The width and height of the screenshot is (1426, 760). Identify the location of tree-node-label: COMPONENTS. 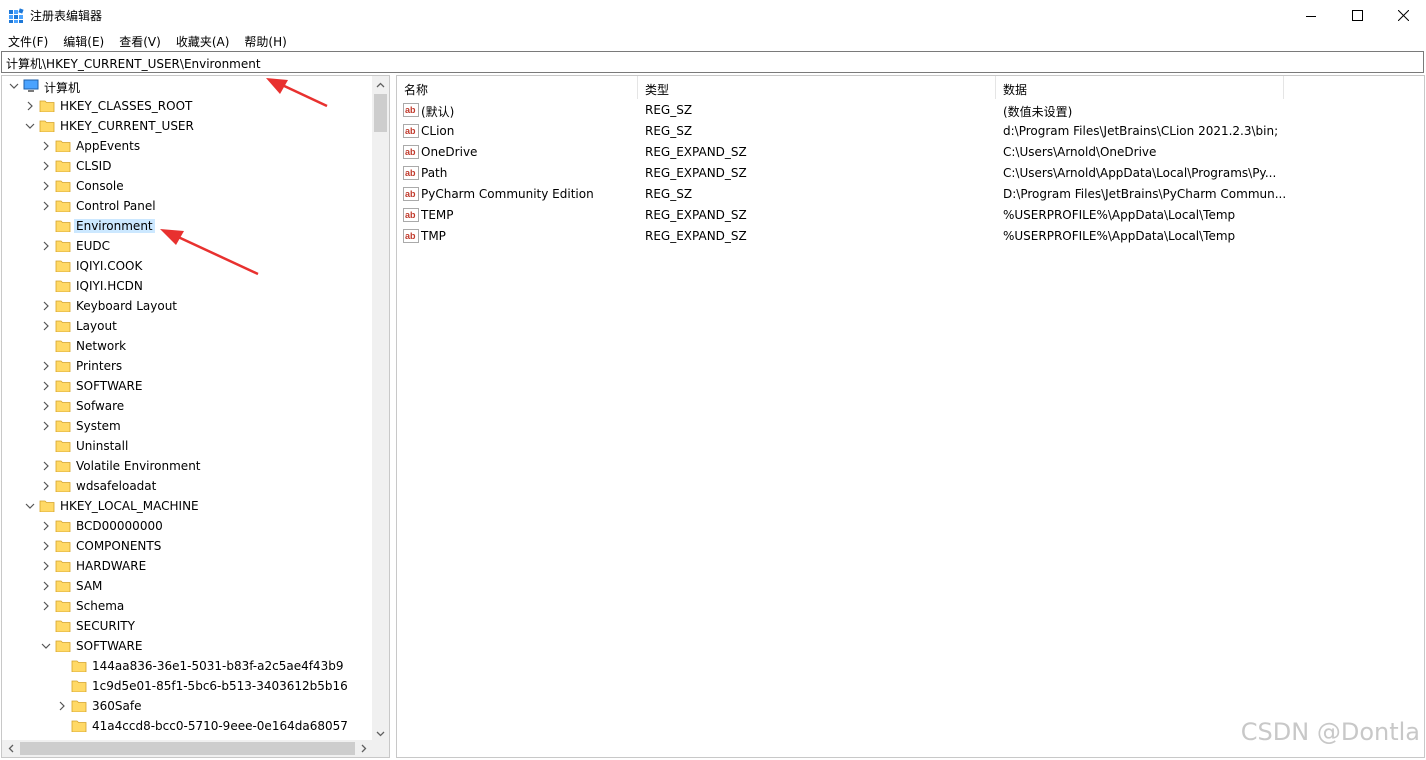
(118, 546).